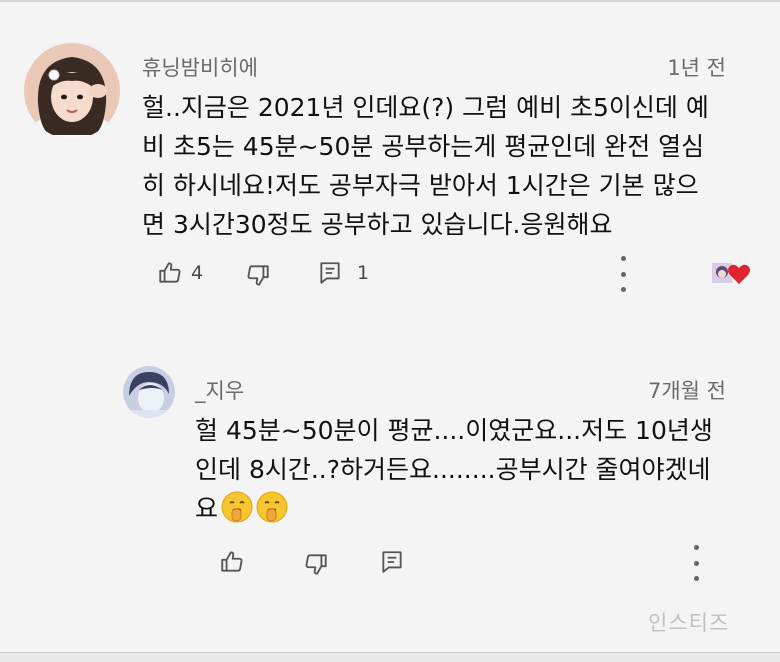  Describe the element at coordinates (454, 430) in the screenshot. I see `reply-text-line: 헐 45분~50분이 평균....이였군요...저도 10년생` at that location.